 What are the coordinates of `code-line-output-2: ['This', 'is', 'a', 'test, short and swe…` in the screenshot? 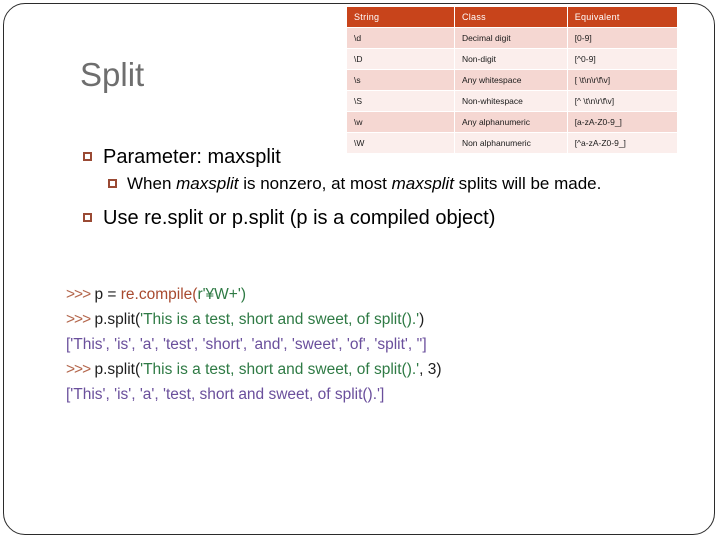 It's located at (376, 394).